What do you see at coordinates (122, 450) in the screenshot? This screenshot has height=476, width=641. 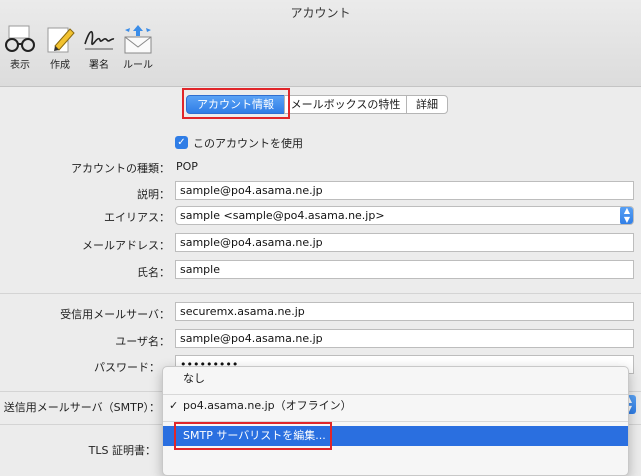 I see `tls-certificate-label: TLS 証明書：` at bounding box center [122, 450].